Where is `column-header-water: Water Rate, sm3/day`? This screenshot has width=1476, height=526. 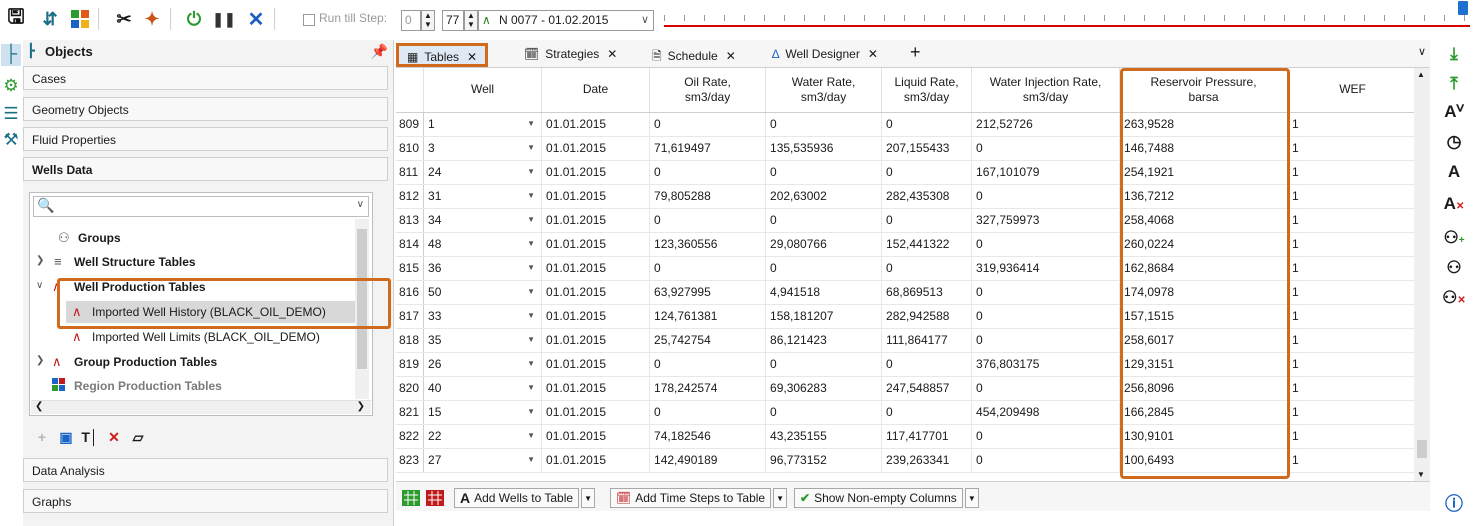 column-header-water: Water Rate, sm3/day is located at coordinates (824, 90).